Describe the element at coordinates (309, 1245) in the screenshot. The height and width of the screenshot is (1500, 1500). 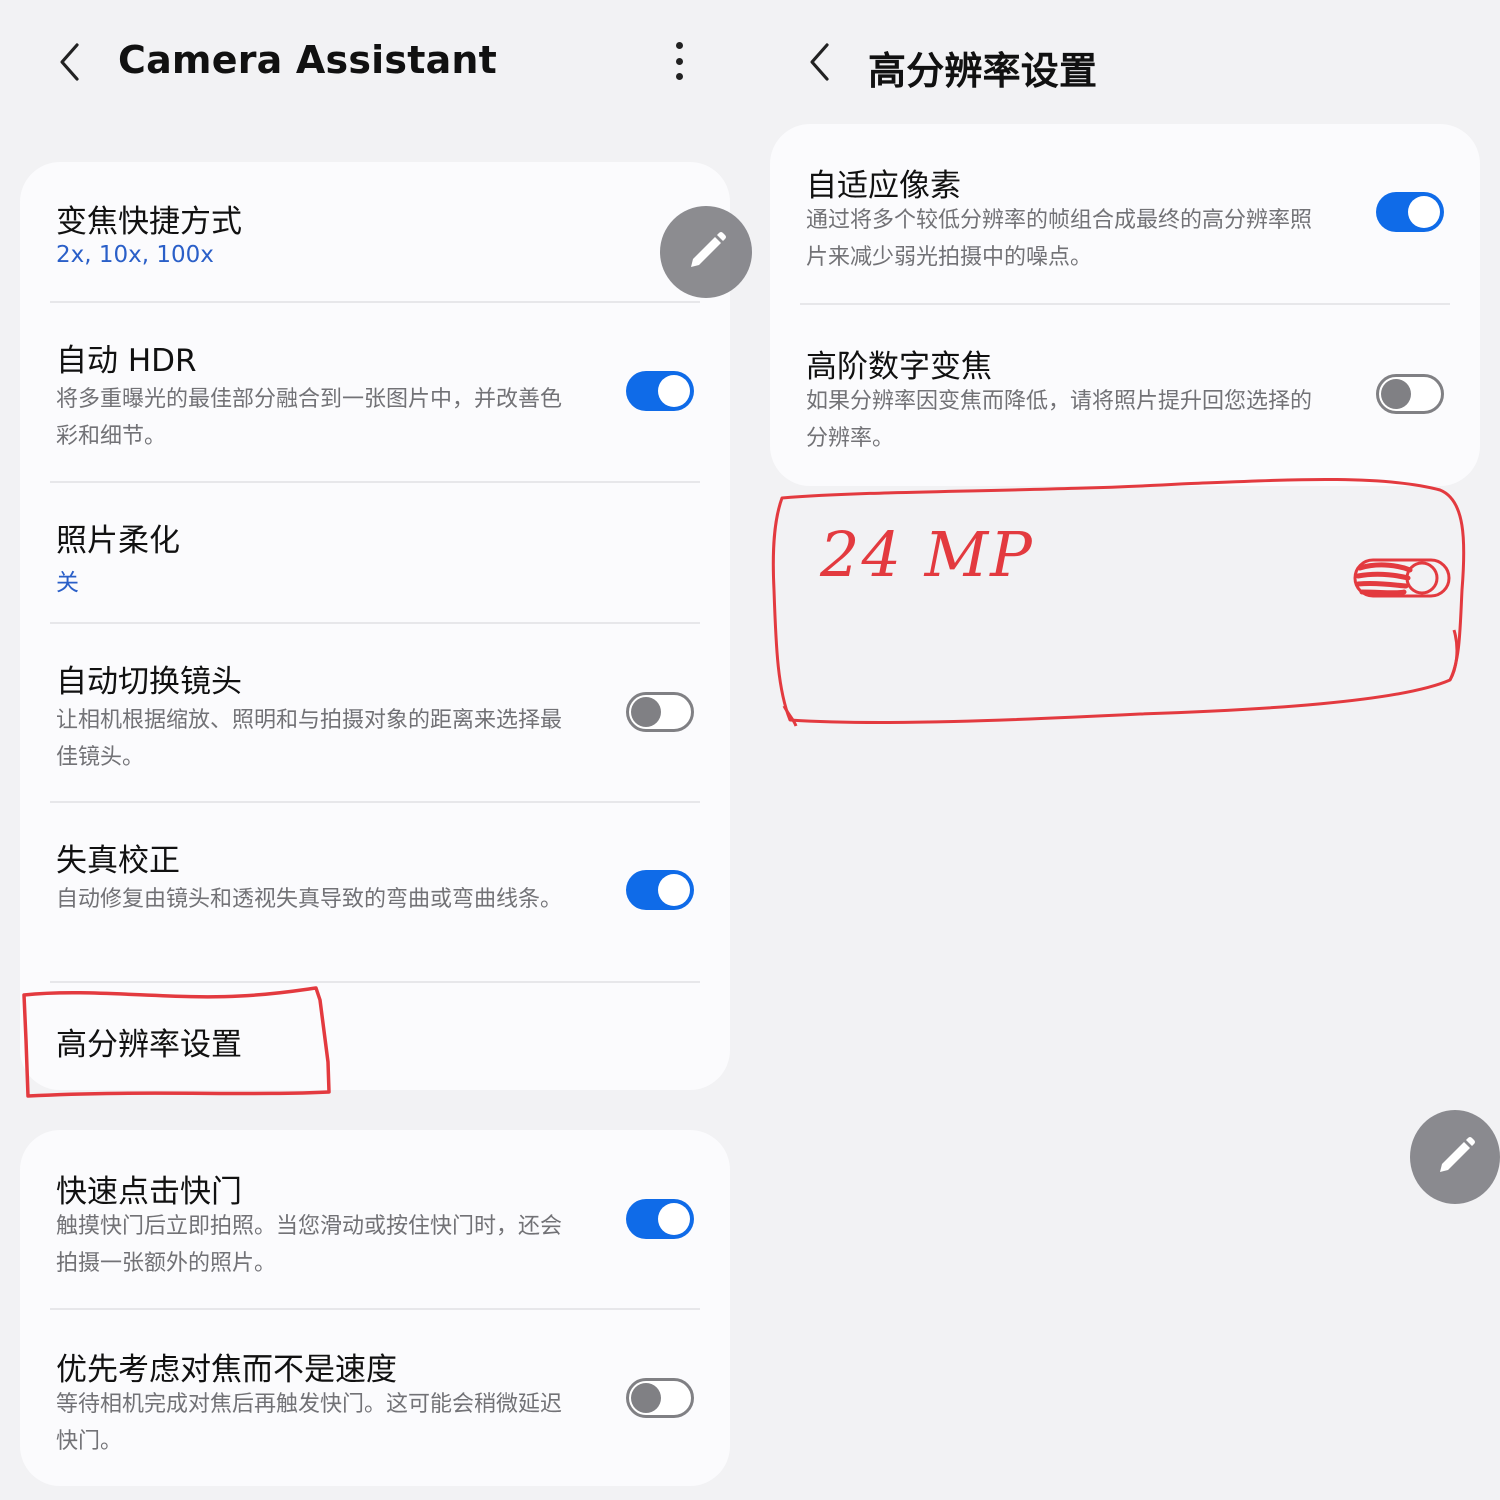
I see `quick-shutter-desc: 触摸快门后立即拍照。当您滑动或按住快门时，还会拍摄一张额外的照片。` at that location.